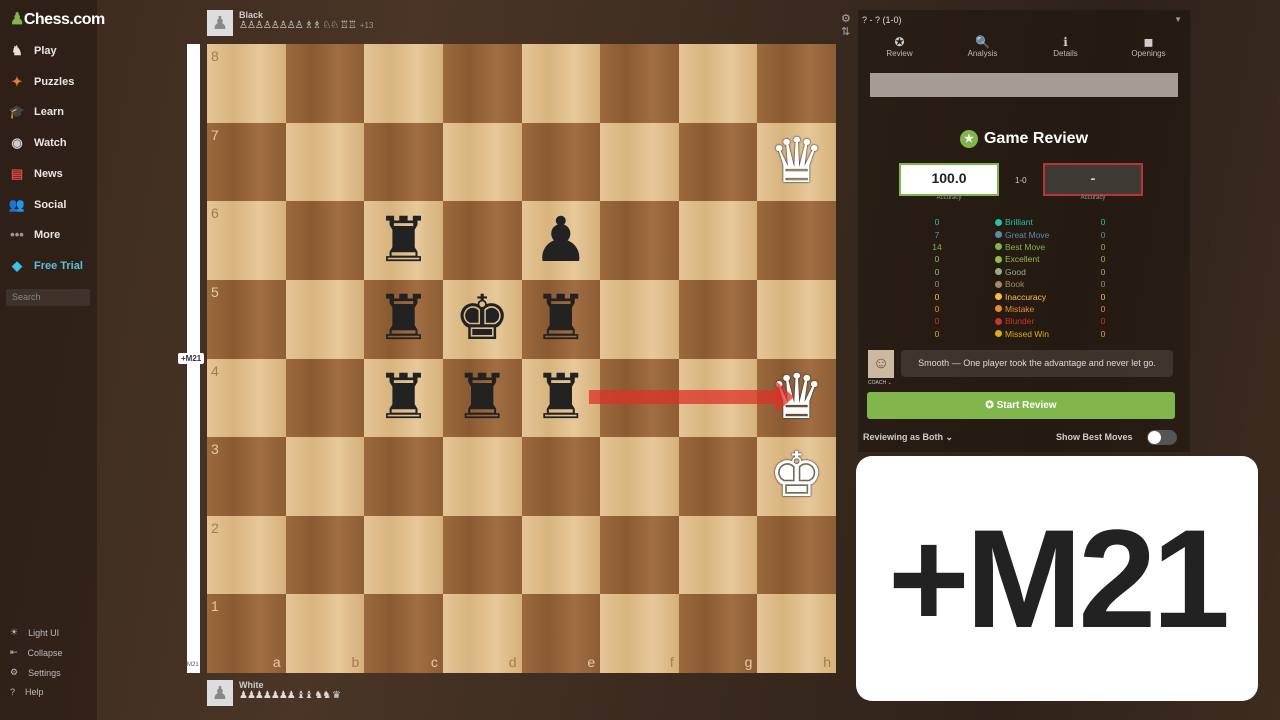  What do you see at coordinates (982, 46) in the screenshot?
I see `tab-analysis: 🔍 Analysis` at bounding box center [982, 46].